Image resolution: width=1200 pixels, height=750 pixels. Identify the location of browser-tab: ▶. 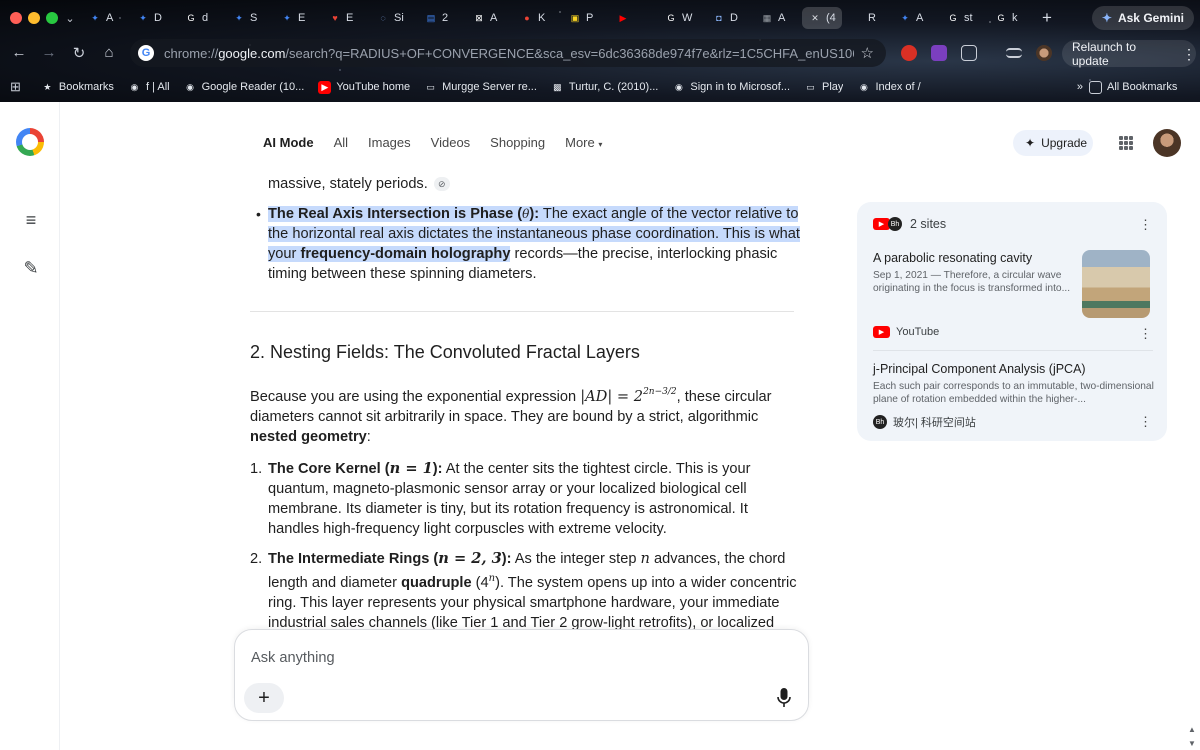
(633, 18).